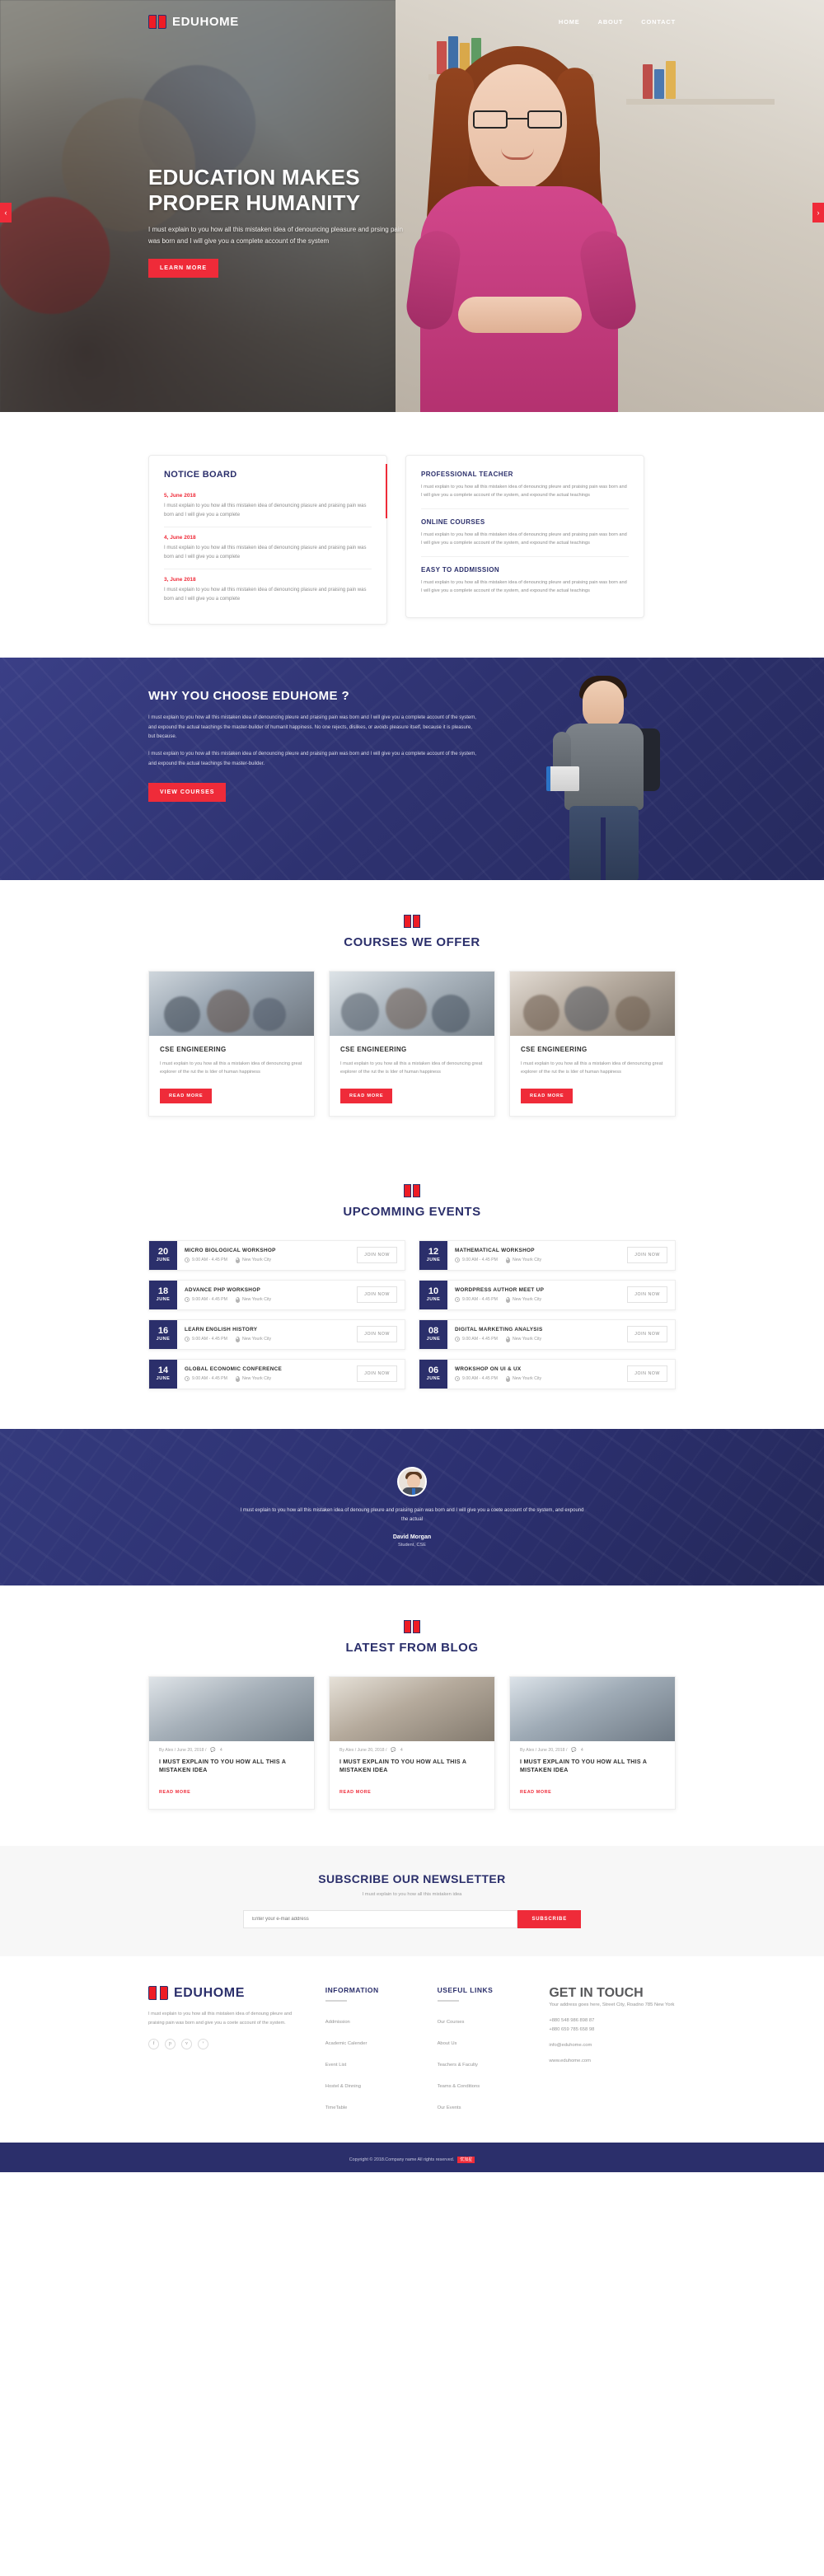  I want to click on event-time: 9.00 AM - 4.45 PM, so click(206, 1260).